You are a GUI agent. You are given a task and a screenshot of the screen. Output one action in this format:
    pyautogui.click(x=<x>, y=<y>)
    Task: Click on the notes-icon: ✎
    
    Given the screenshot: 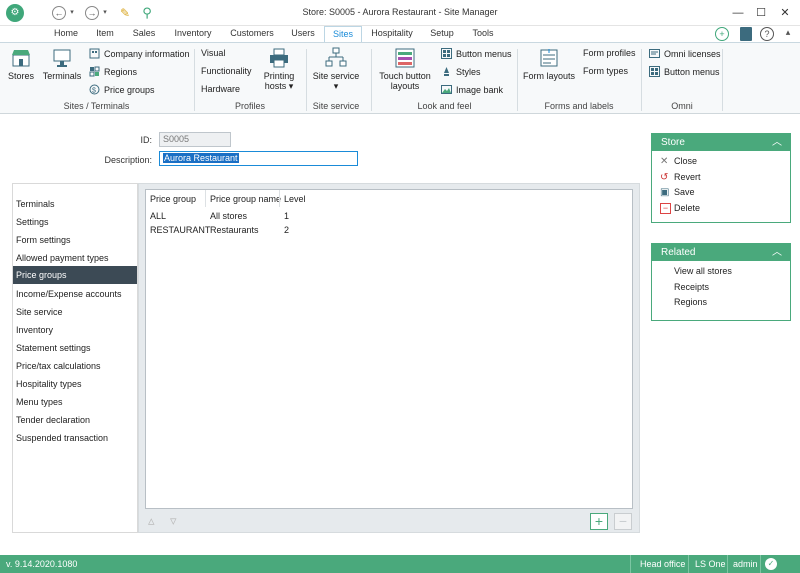 What is the action you would take?
    pyautogui.click(x=125, y=13)
    